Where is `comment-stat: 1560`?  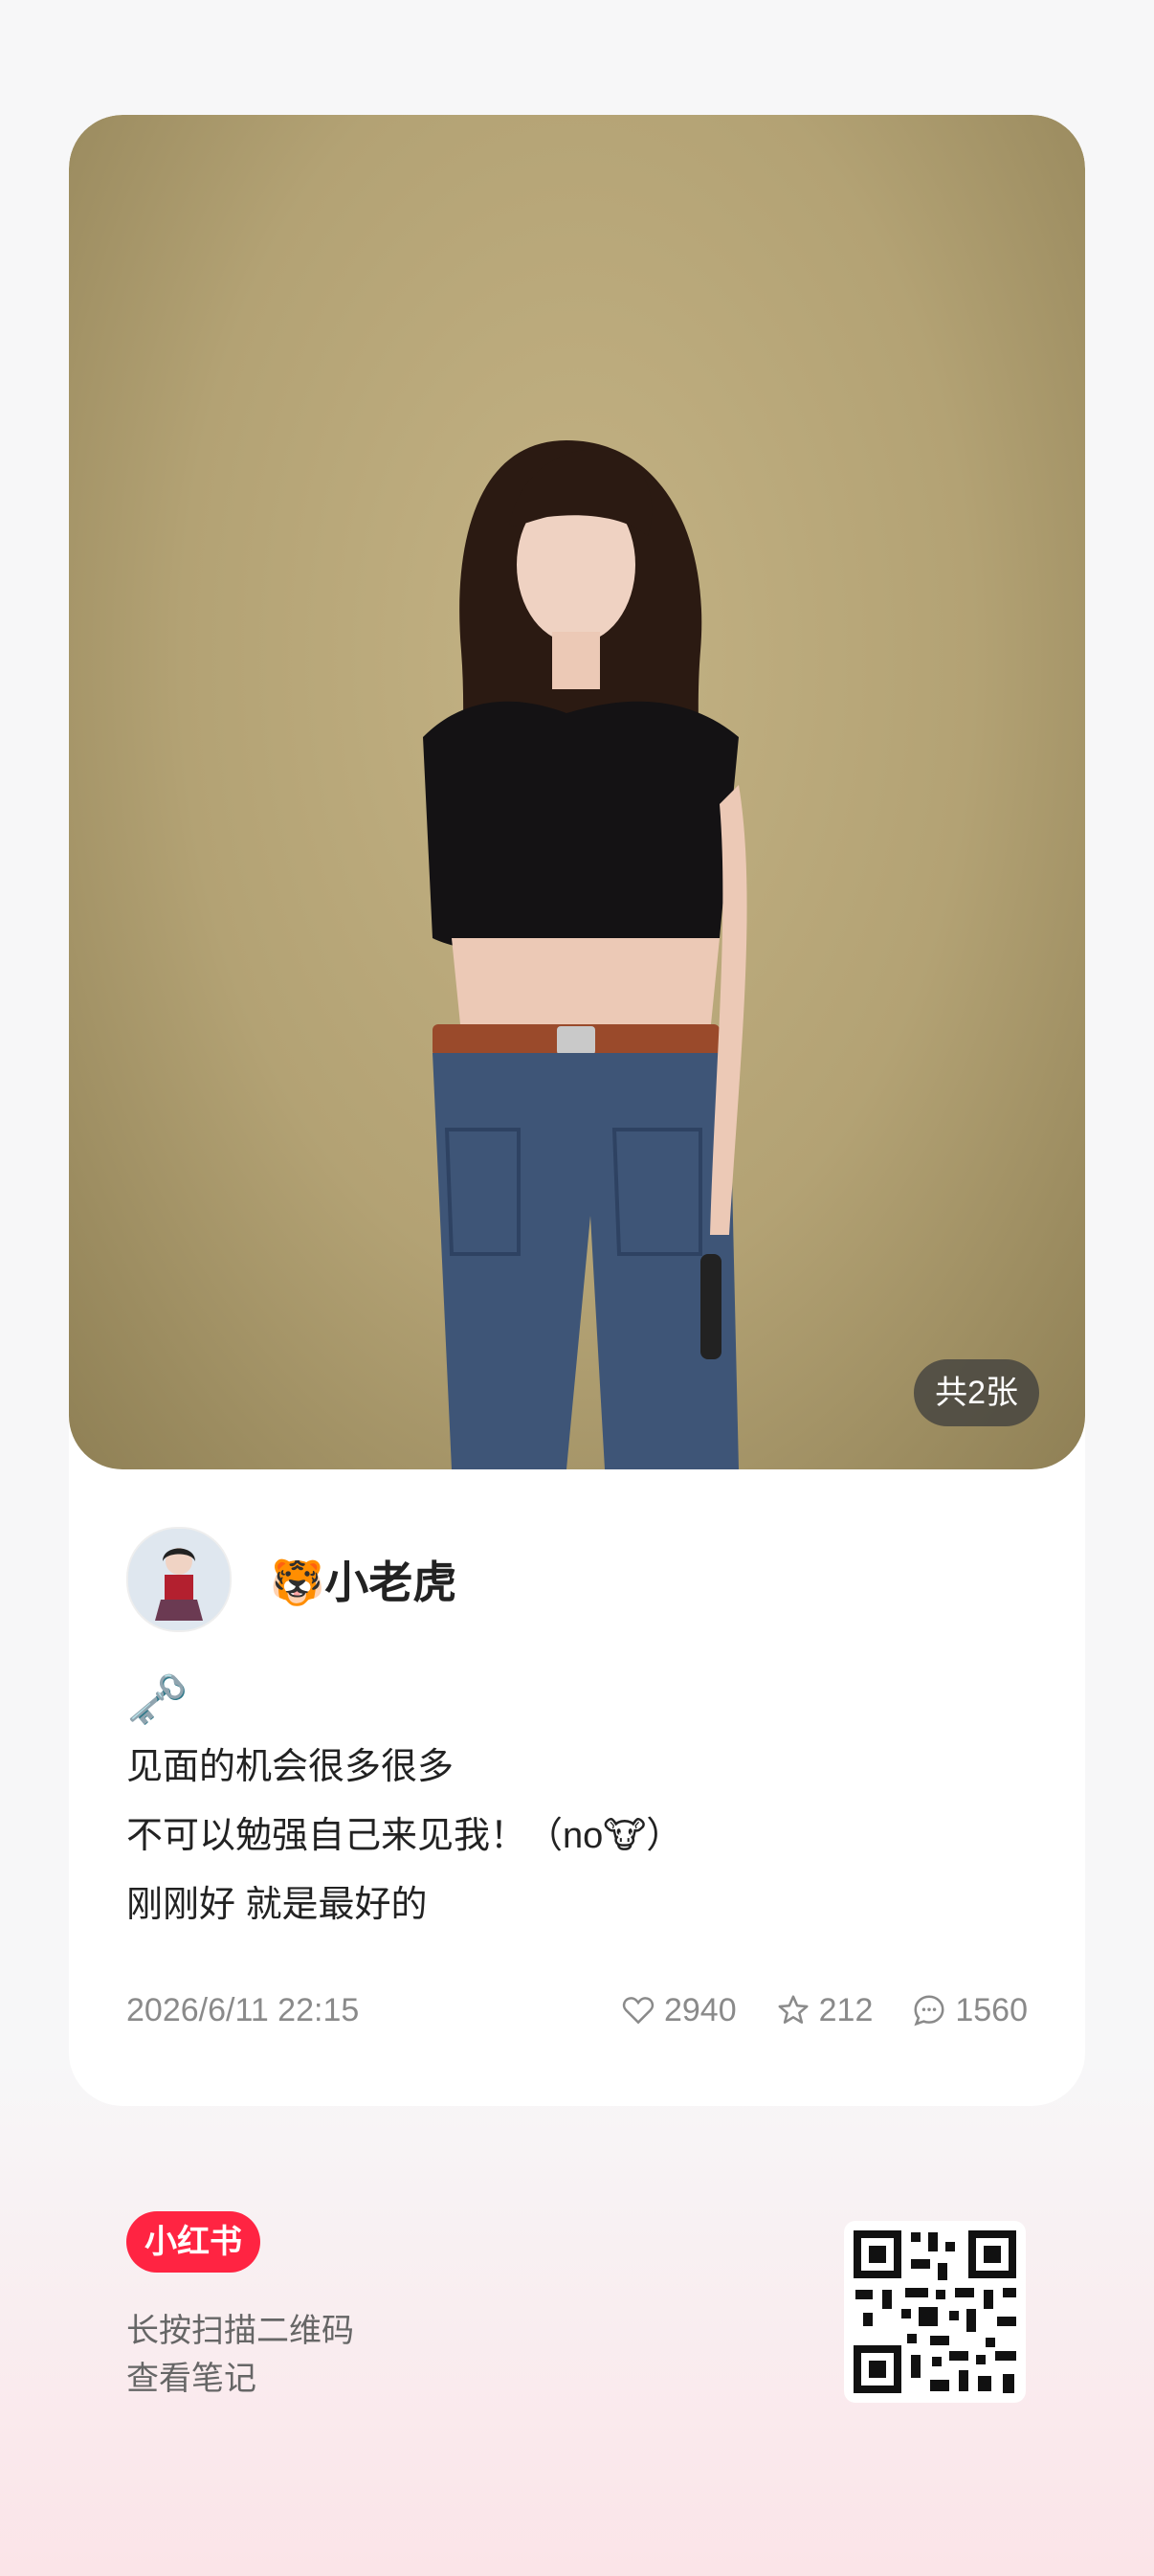 comment-stat: 1560 is located at coordinates (969, 2010).